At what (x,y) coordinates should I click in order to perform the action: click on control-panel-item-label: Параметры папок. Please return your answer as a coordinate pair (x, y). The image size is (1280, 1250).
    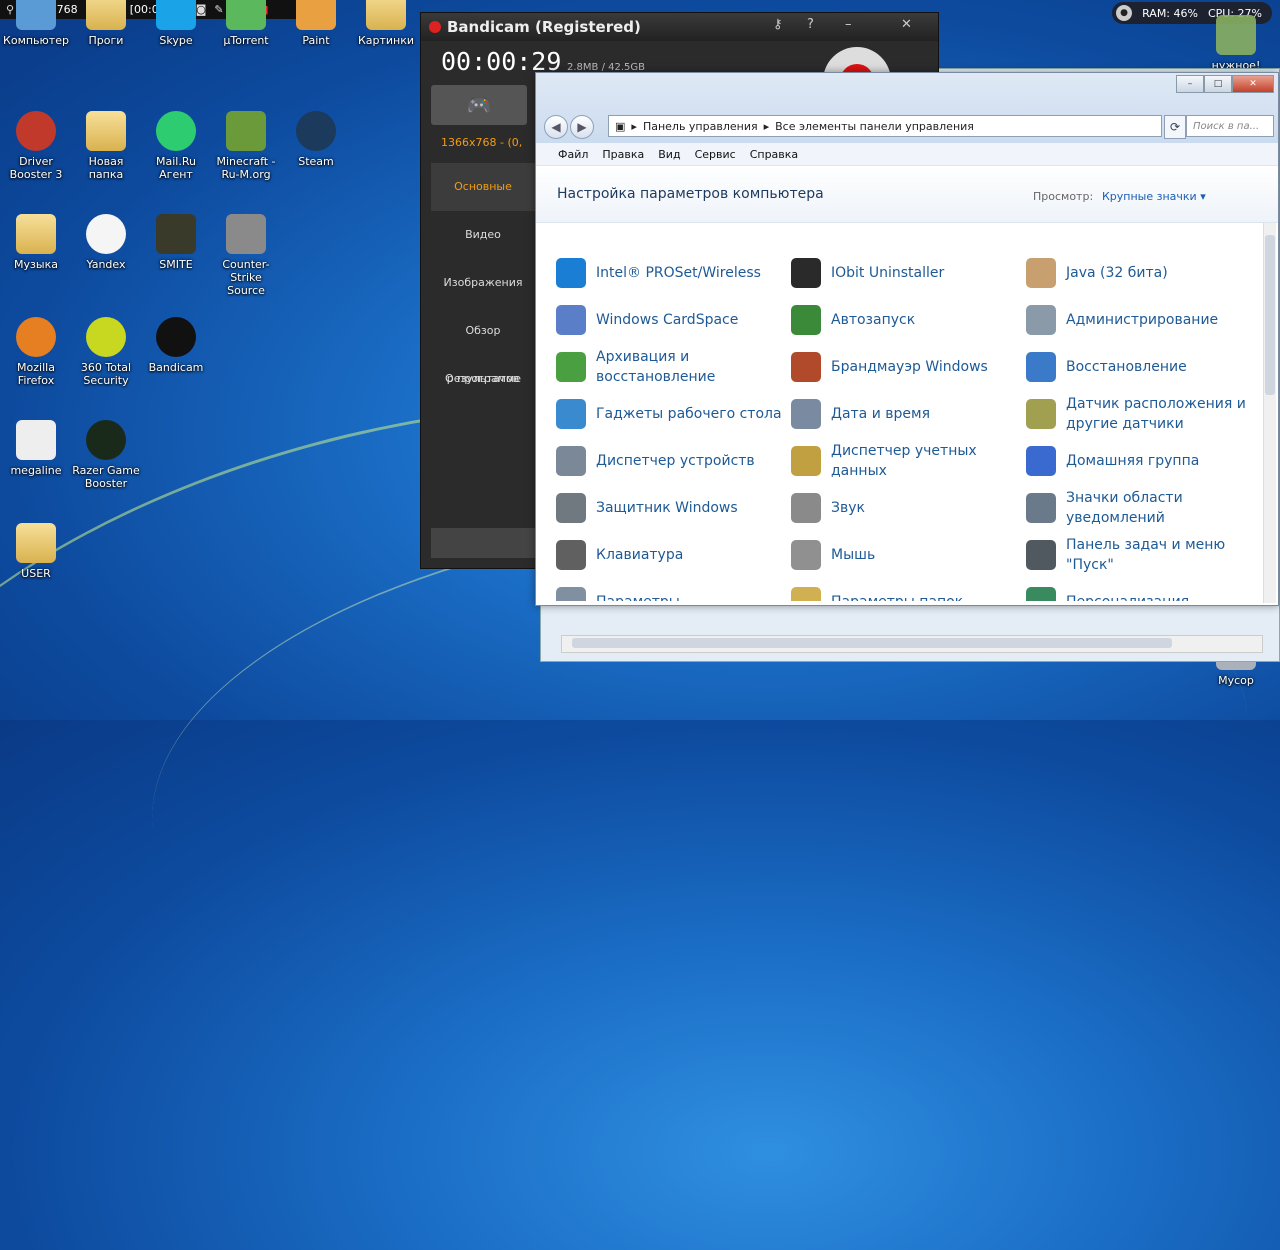
    Looking at the image, I should click on (897, 596).